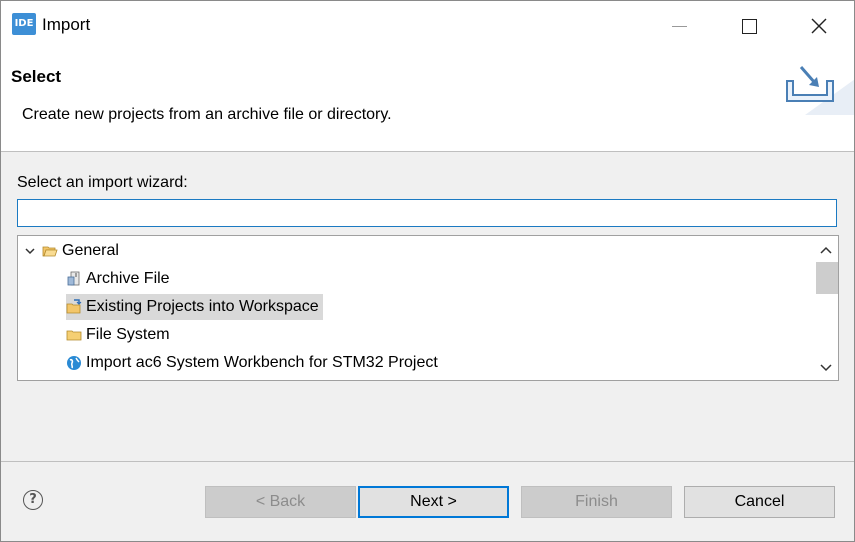 This screenshot has height=542, width=855. What do you see at coordinates (50, 251) in the screenshot?
I see `open-folder-icon` at bounding box center [50, 251].